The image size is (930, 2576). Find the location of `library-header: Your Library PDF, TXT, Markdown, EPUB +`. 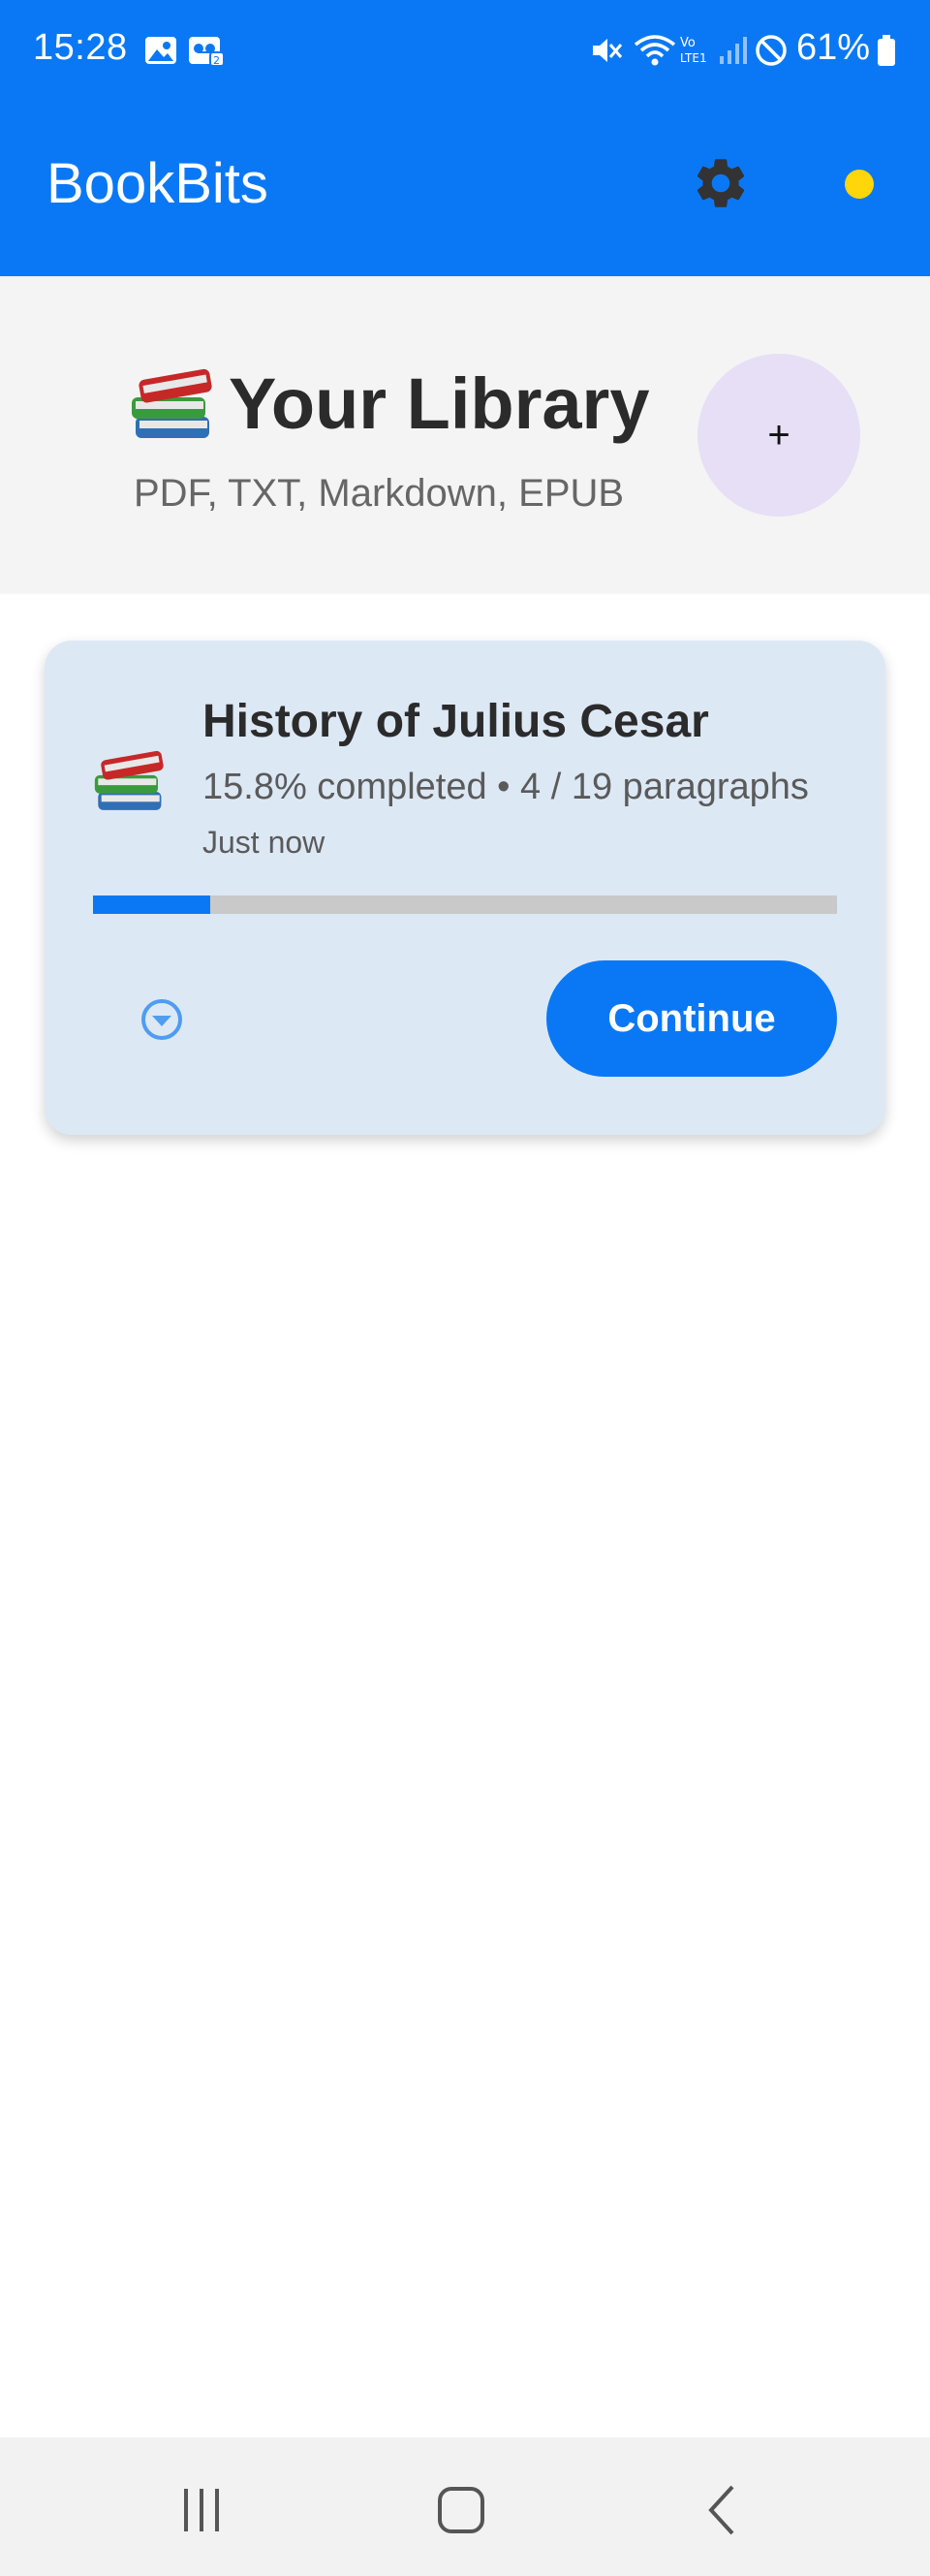

library-header: Your Library PDF, TXT, Markdown, EPUB + is located at coordinates (465, 435).